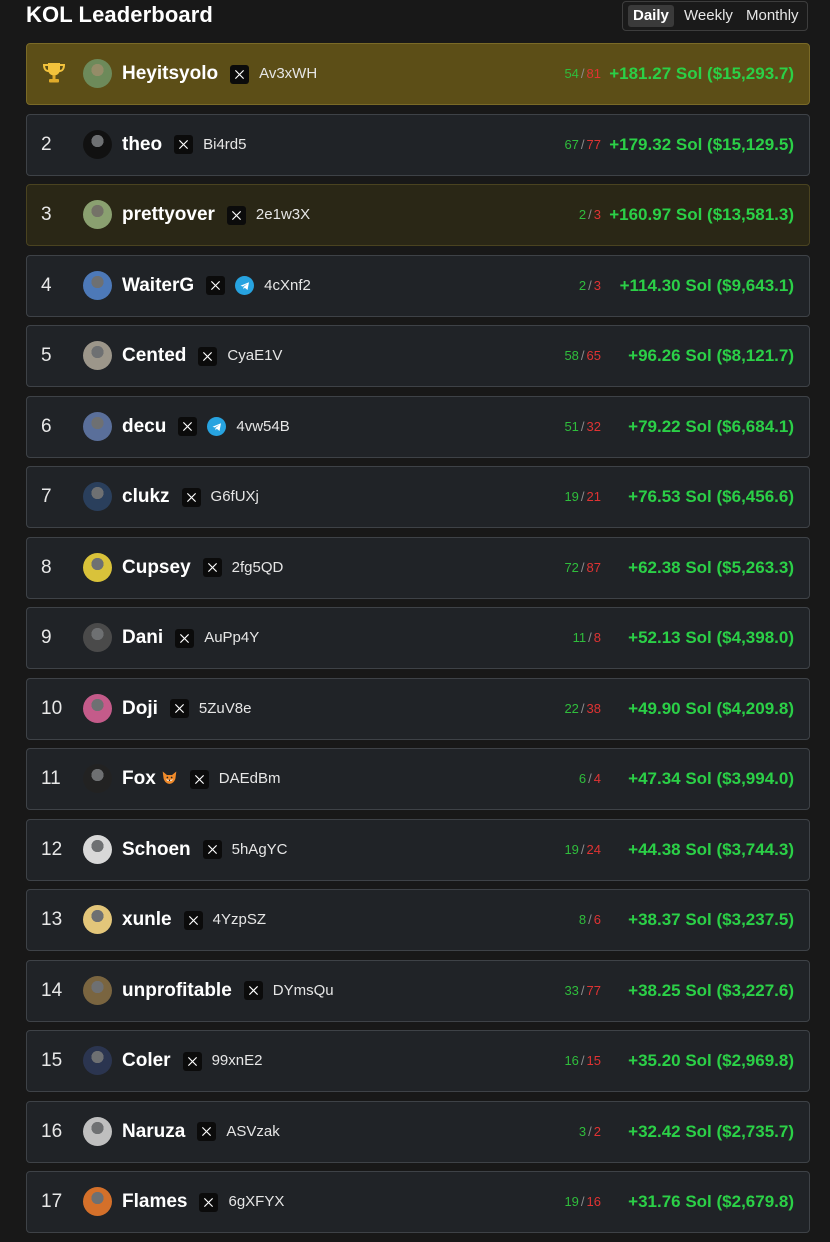 Image resolution: width=830 pixels, height=1242 pixels. I want to click on kol-name: Flames, so click(154, 1202).